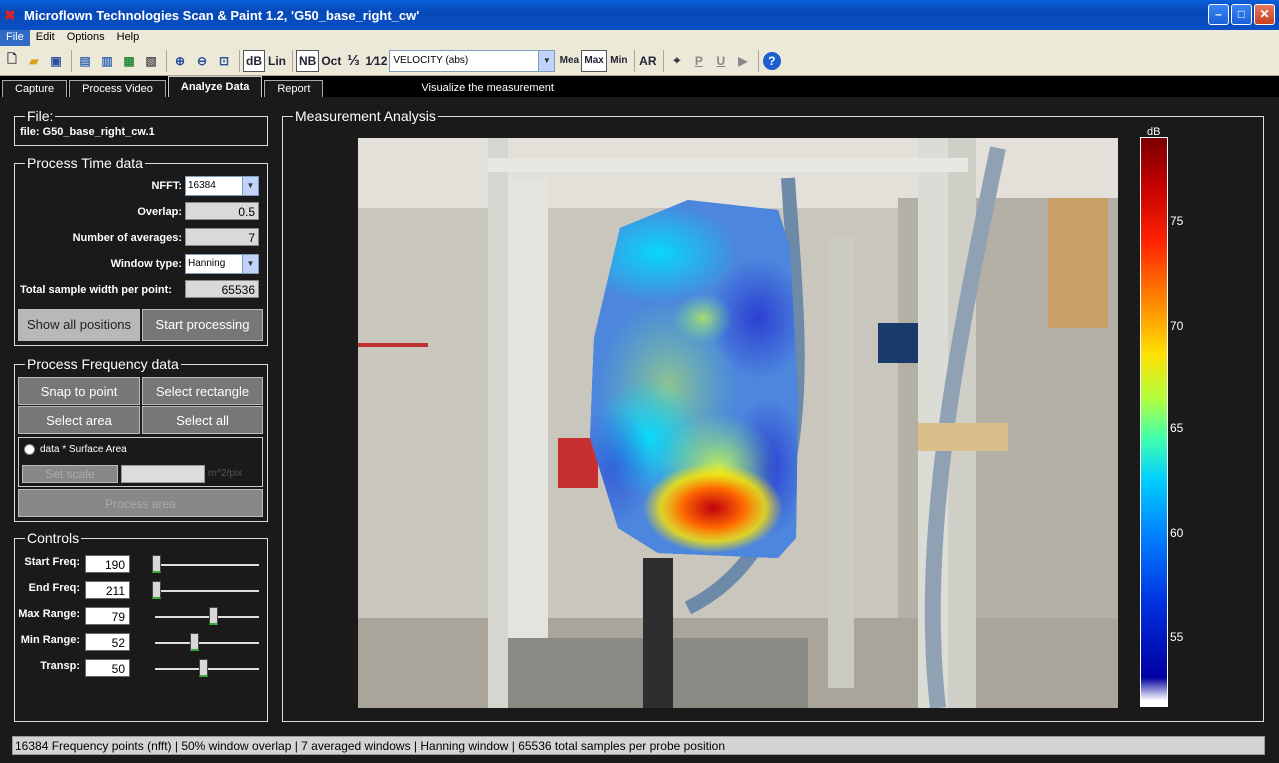 This screenshot has height=763, width=1279. What do you see at coordinates (594, 60) in the screenshot?
I see `max-button: Max` at bounding box center [594, 60].